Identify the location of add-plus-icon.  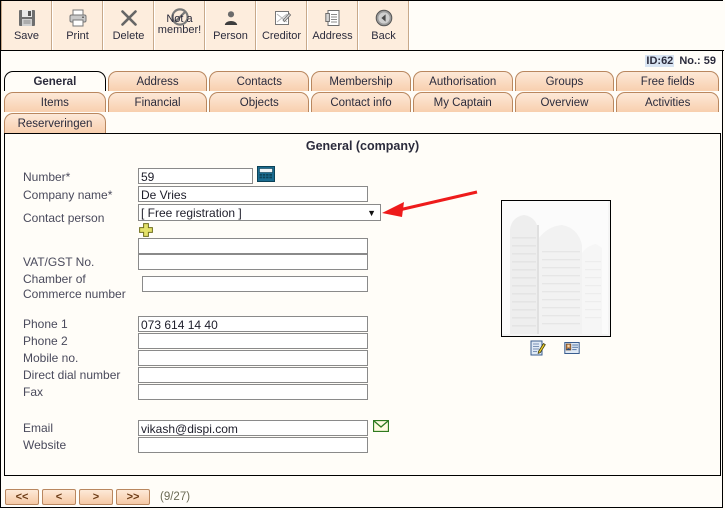
(146, 230).